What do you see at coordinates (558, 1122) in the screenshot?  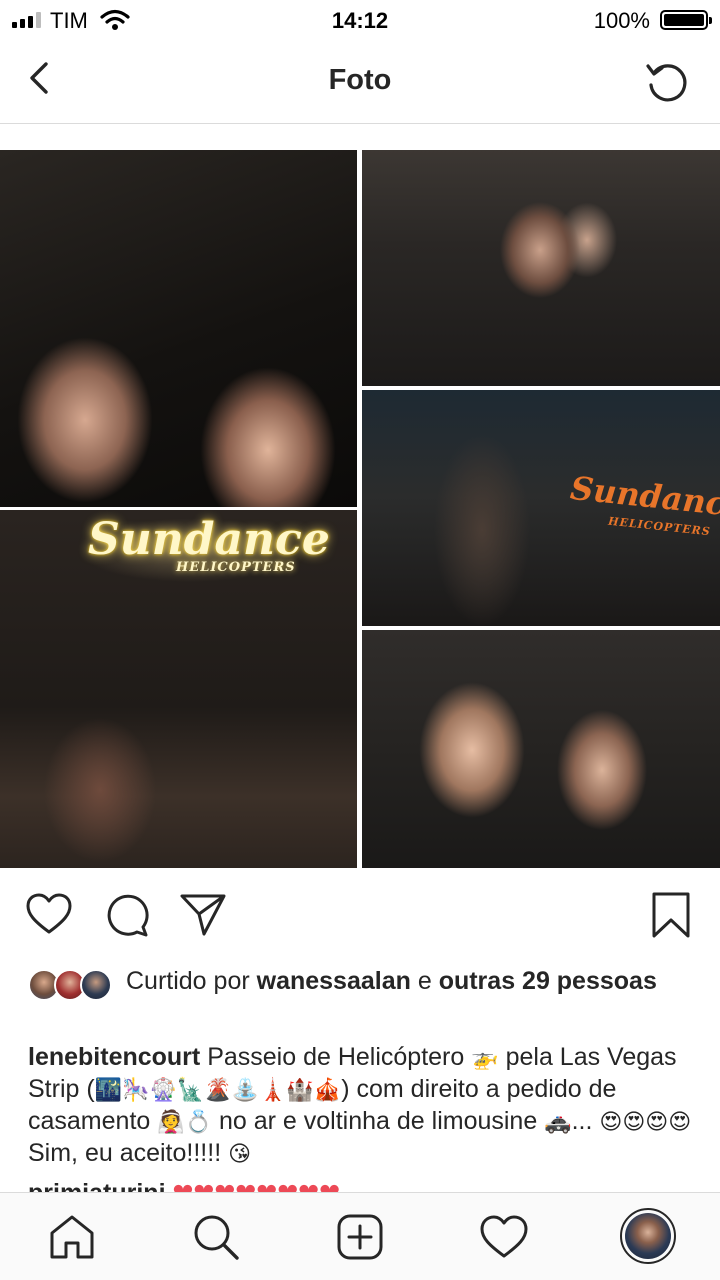 I see `car-emoji: 🚓` at bounding box center [558, 1122].